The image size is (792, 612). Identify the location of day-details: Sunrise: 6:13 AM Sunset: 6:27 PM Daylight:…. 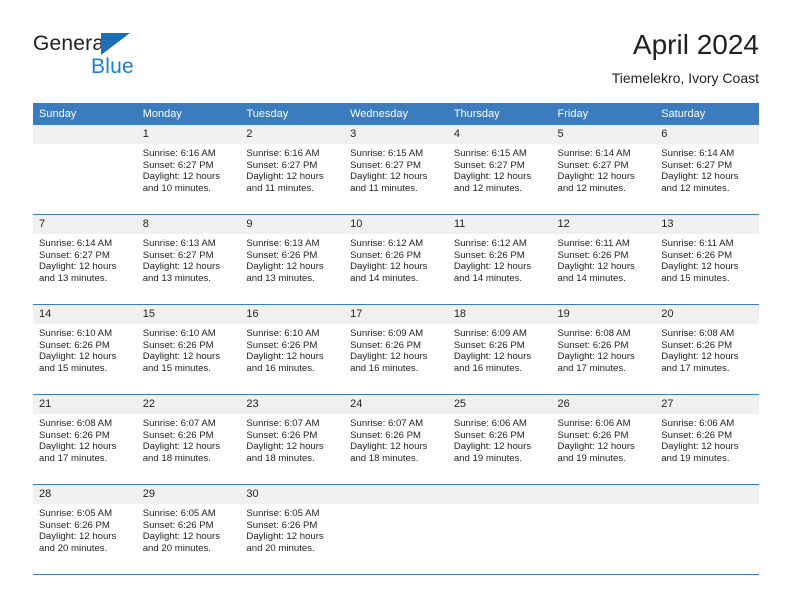
(189, 259).